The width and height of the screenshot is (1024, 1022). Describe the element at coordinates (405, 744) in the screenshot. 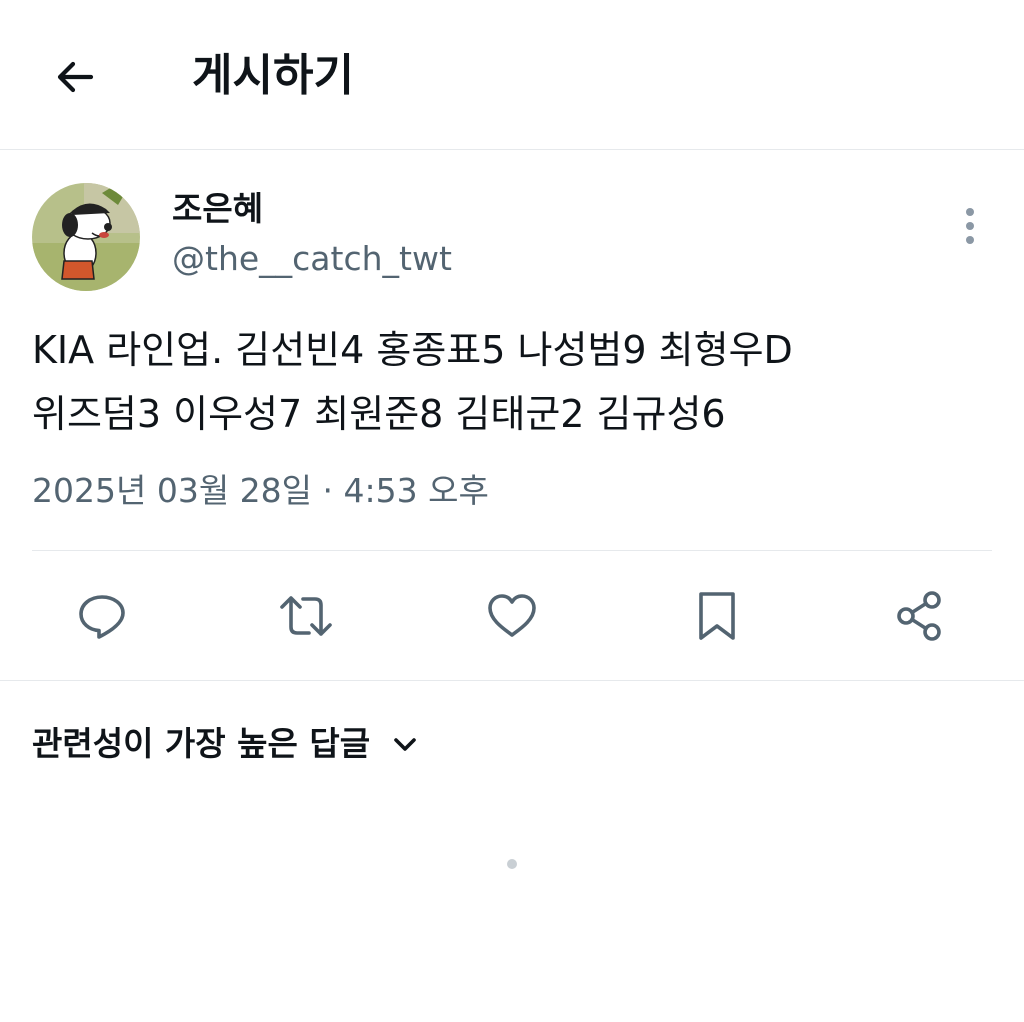

I see `chevron-down-icon` at that location.